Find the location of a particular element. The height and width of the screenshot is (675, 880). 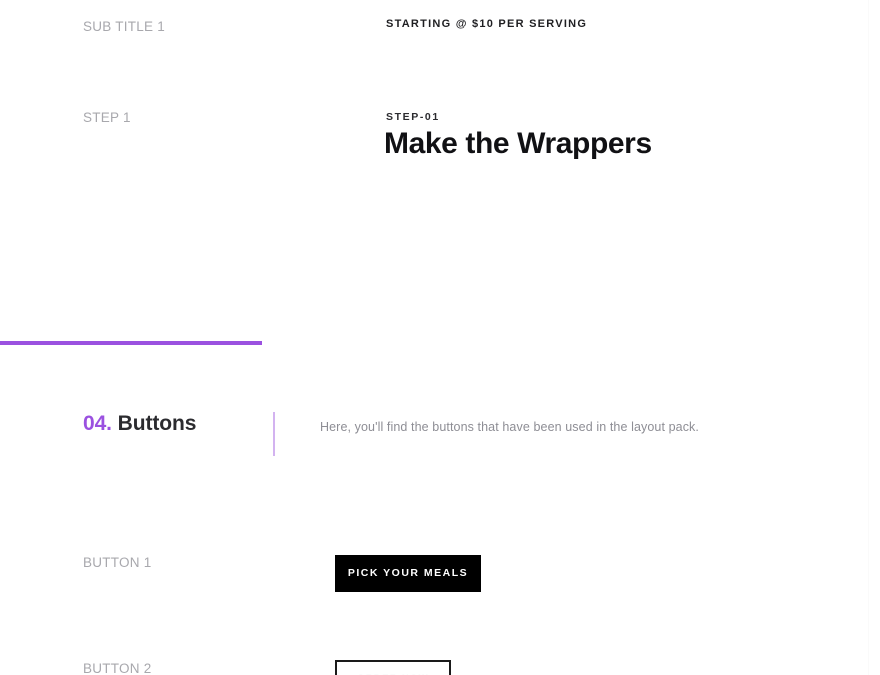

button-1-label: BUTTON 1 is located at coordinates (117, 562).